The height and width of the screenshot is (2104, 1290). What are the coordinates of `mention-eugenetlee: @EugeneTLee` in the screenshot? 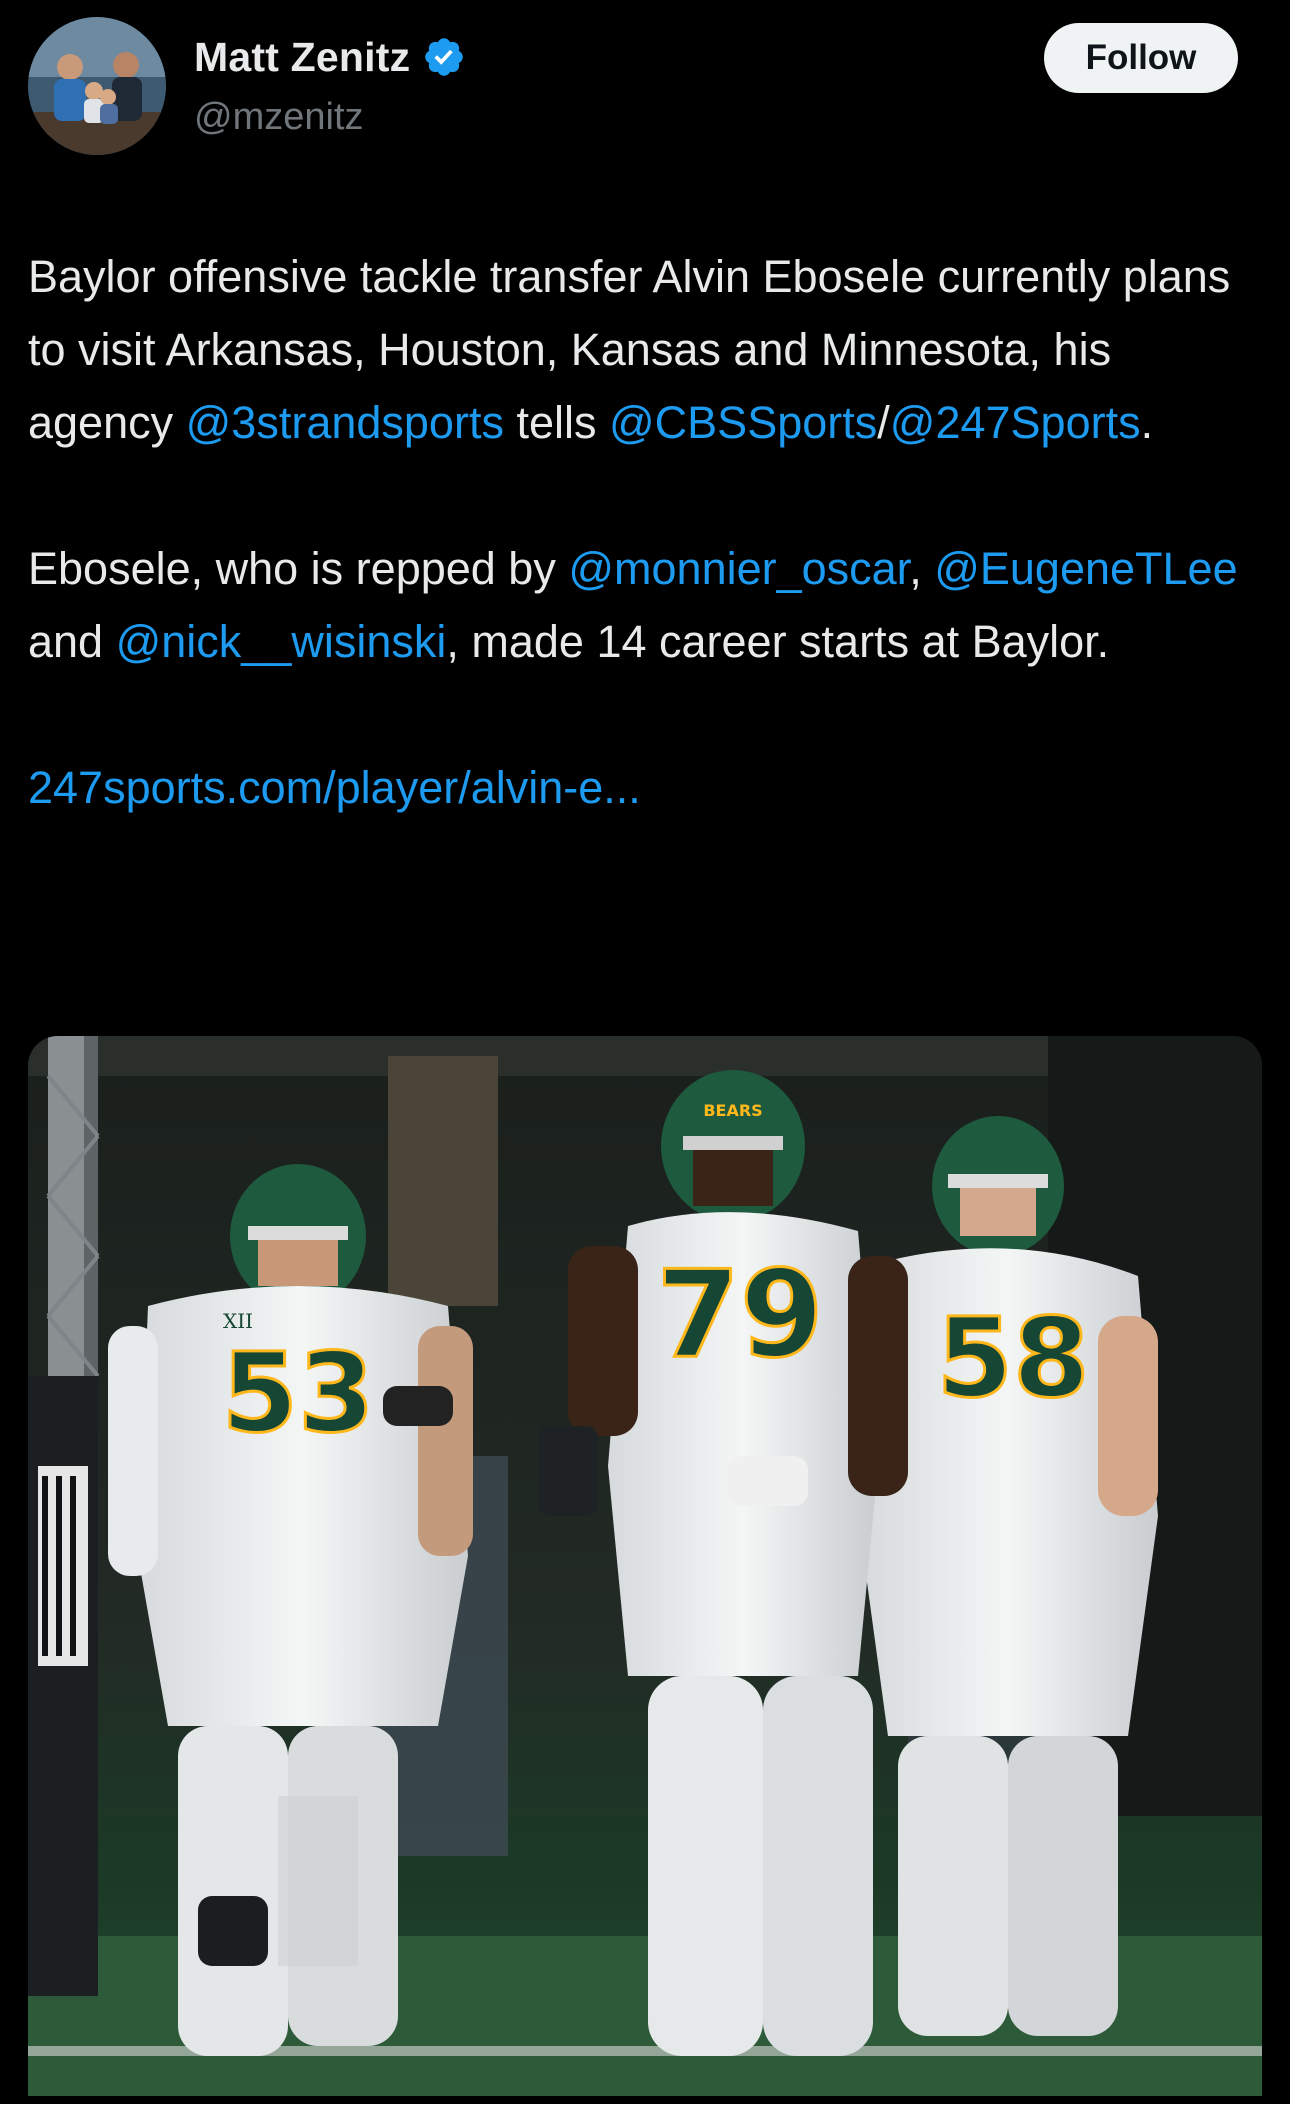 It's located at (1085, 568).